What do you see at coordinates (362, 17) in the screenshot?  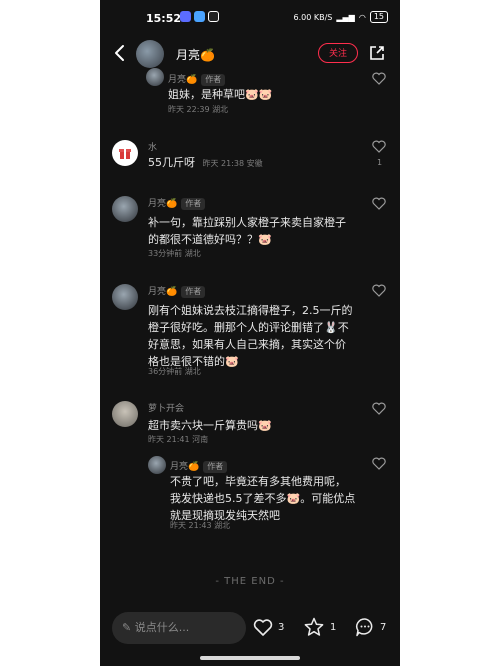 I see `wifi-icon: ◠` at bounding box center [362, 17].